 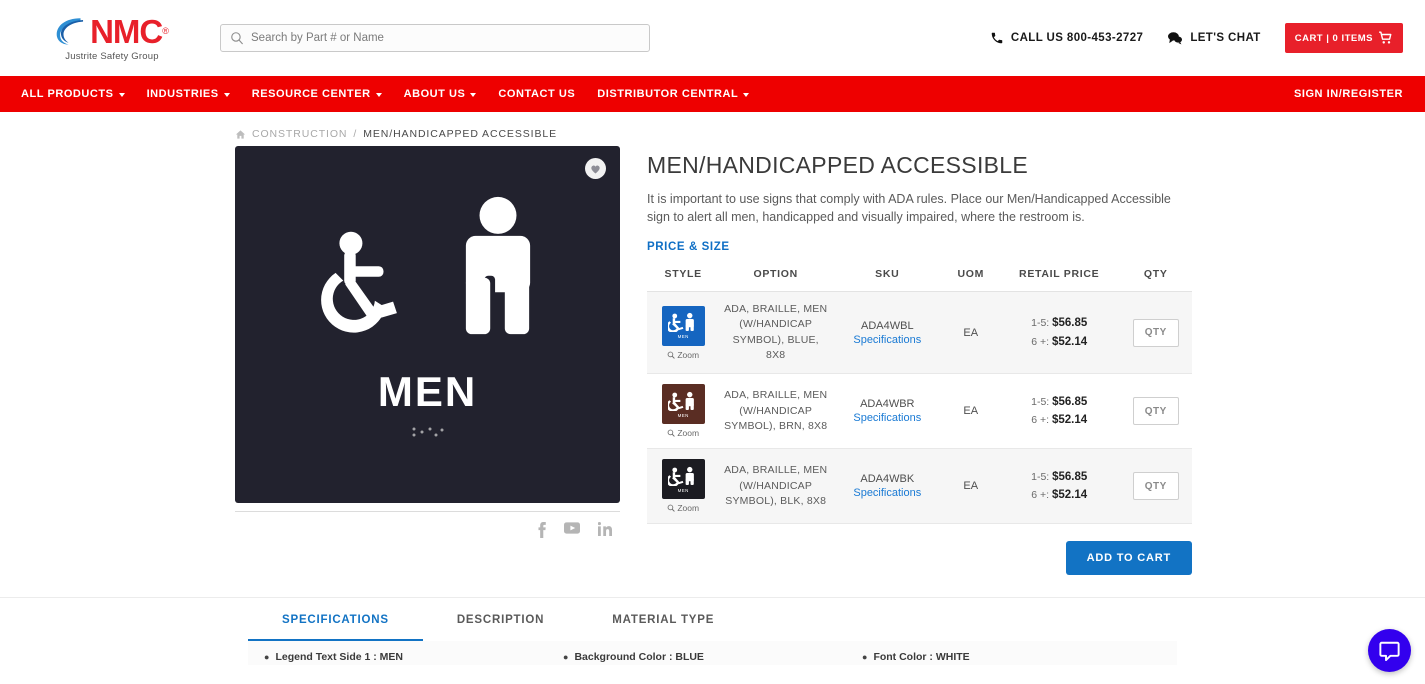 I want to click on cart-icon, so click(x=1385, y=37).